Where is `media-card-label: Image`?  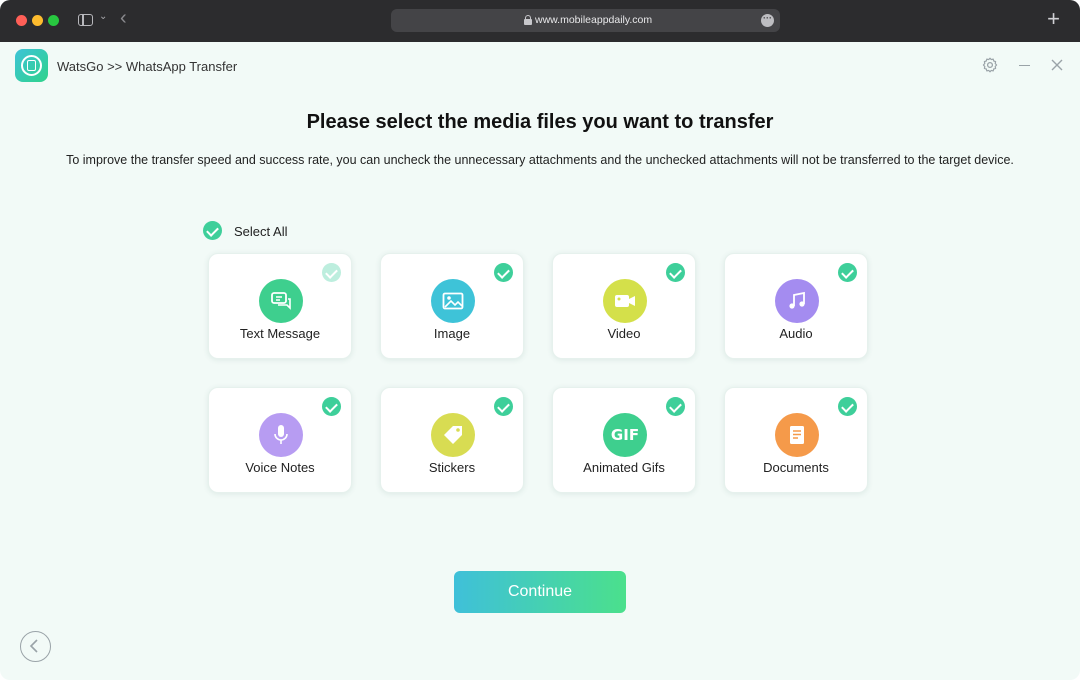 media-card-label: Image is located at coordinates (452, 333).